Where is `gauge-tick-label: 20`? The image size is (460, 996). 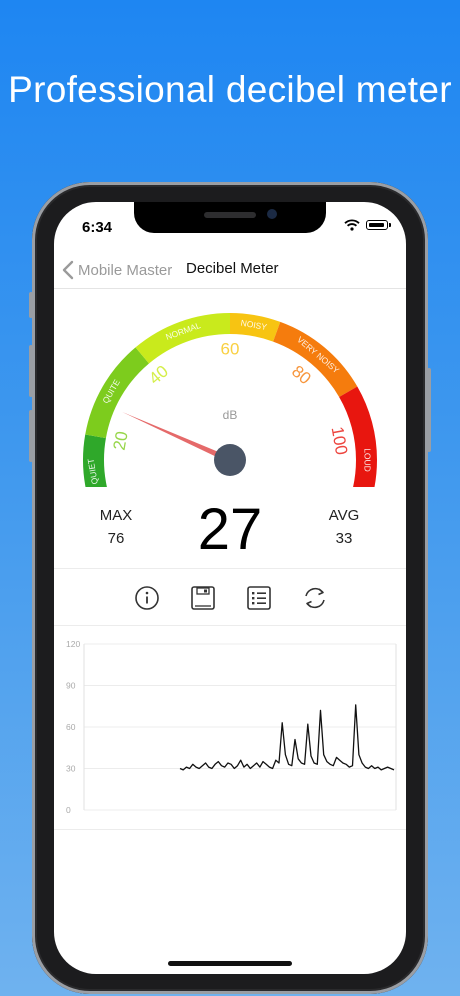 gauge-tick-label: 20 is located at coordinates (121, 441).